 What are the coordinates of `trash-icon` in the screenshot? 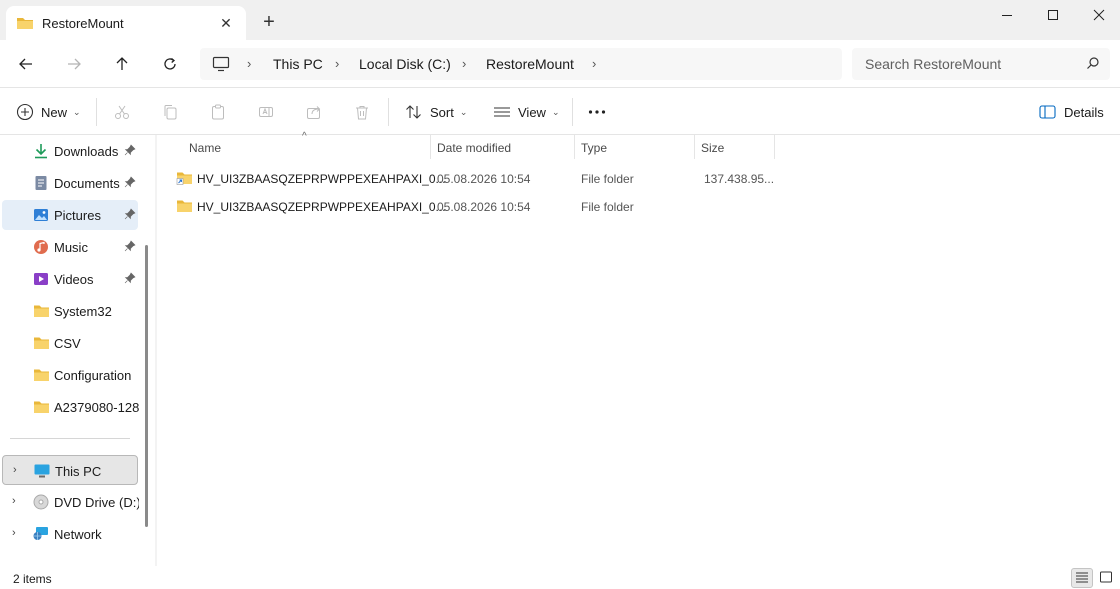 It's located at (362, 112).